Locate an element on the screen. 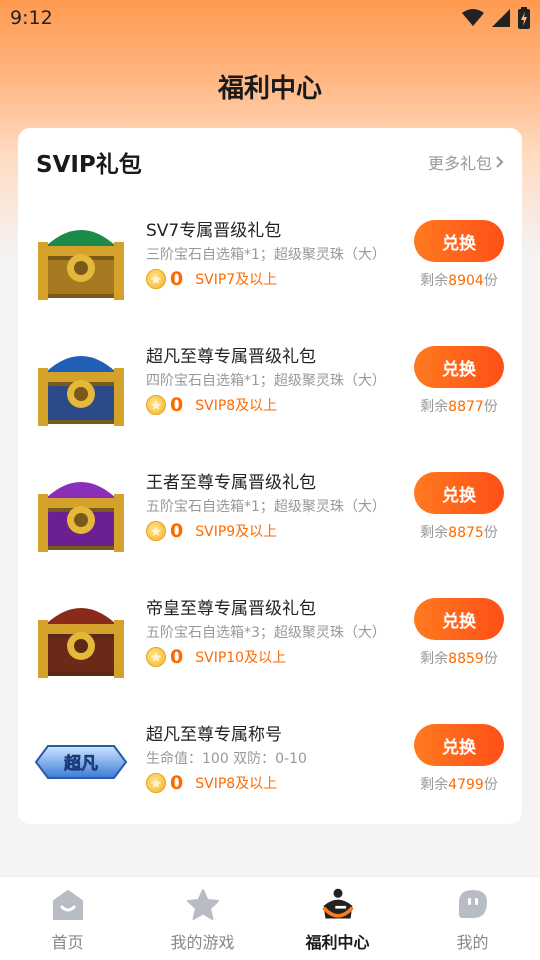  tab-label: 我的游戏 is located at coordinates (202, 942).